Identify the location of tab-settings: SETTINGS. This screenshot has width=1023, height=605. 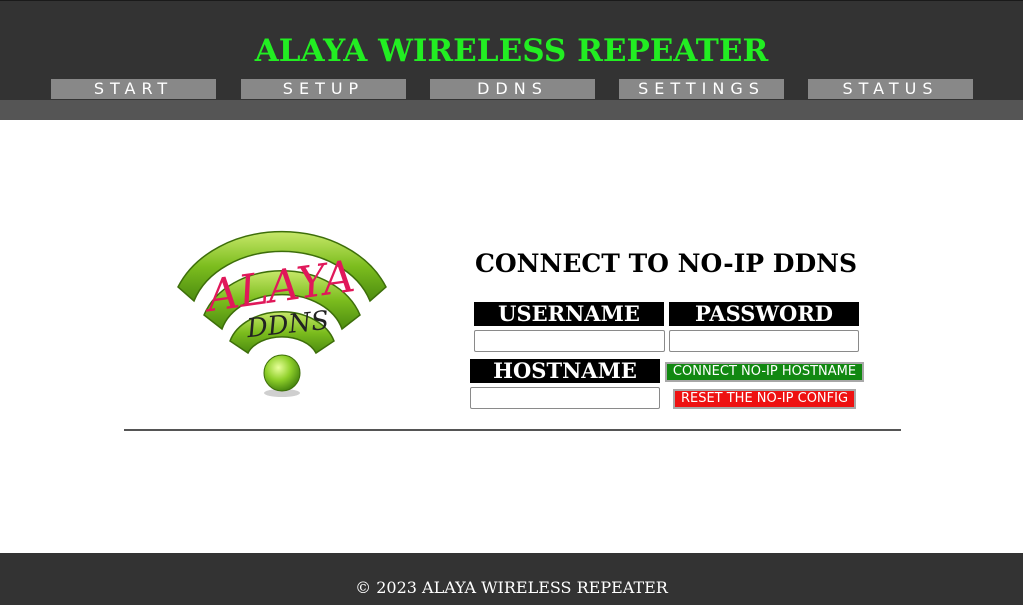
(701, 89).